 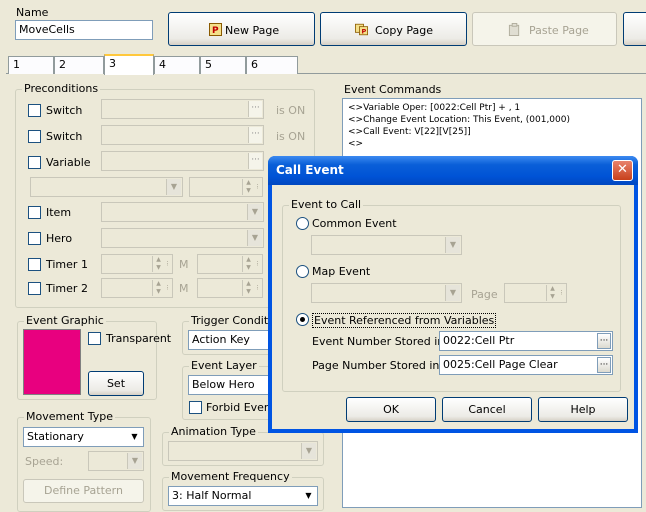 I want to click on define-pattern-button: Define Pattern, so click(x=83, y=491).